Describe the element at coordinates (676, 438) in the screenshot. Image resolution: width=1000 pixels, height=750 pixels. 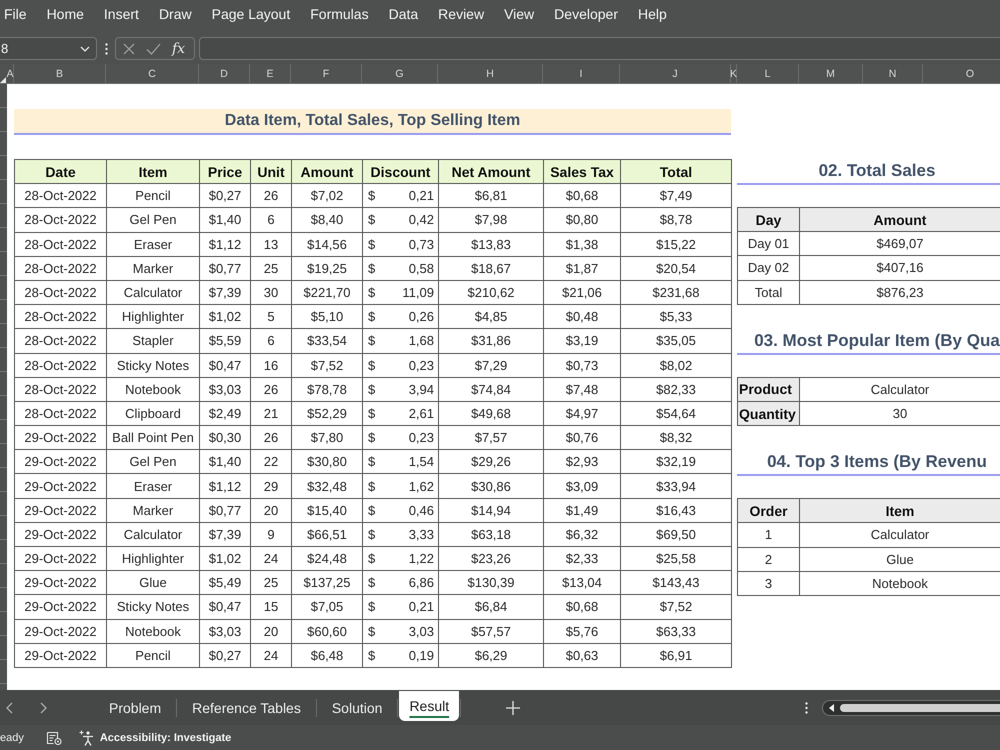
I see `table-cell: $8,32` at that location.